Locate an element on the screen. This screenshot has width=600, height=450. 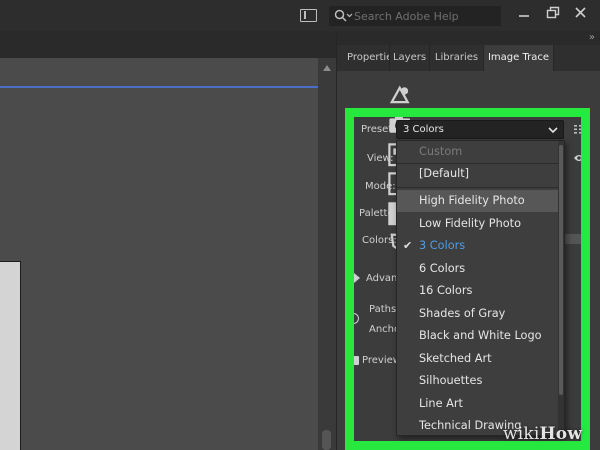
preset-option-black-and-white-logo: Black and White Logo is located at coordinates (480, 336).